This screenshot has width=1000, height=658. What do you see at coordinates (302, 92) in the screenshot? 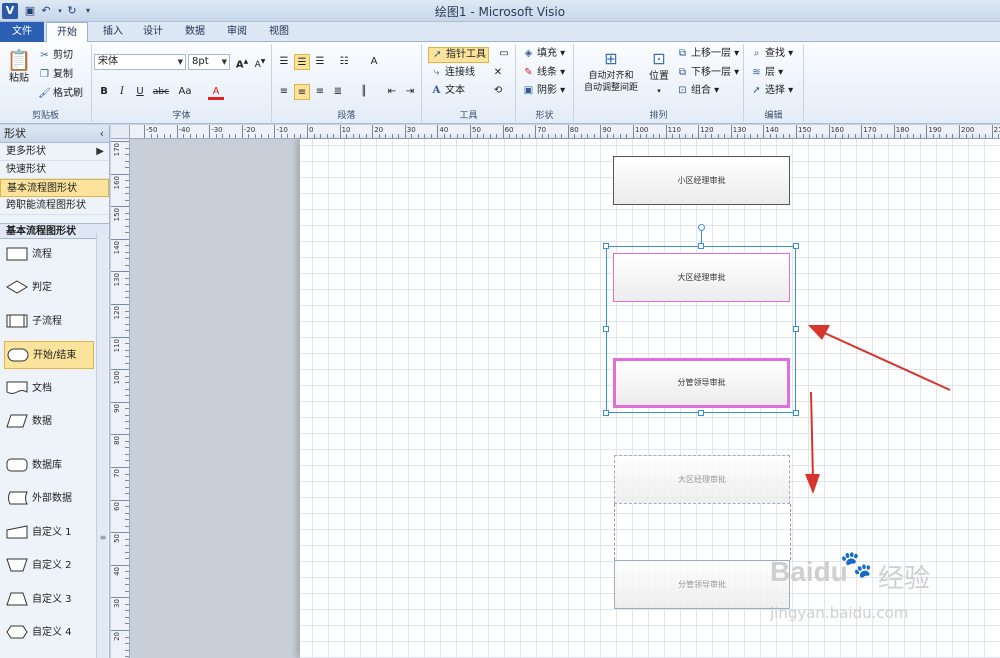
I see `align-center-icon: ≡` at bounding box center [302, 92].